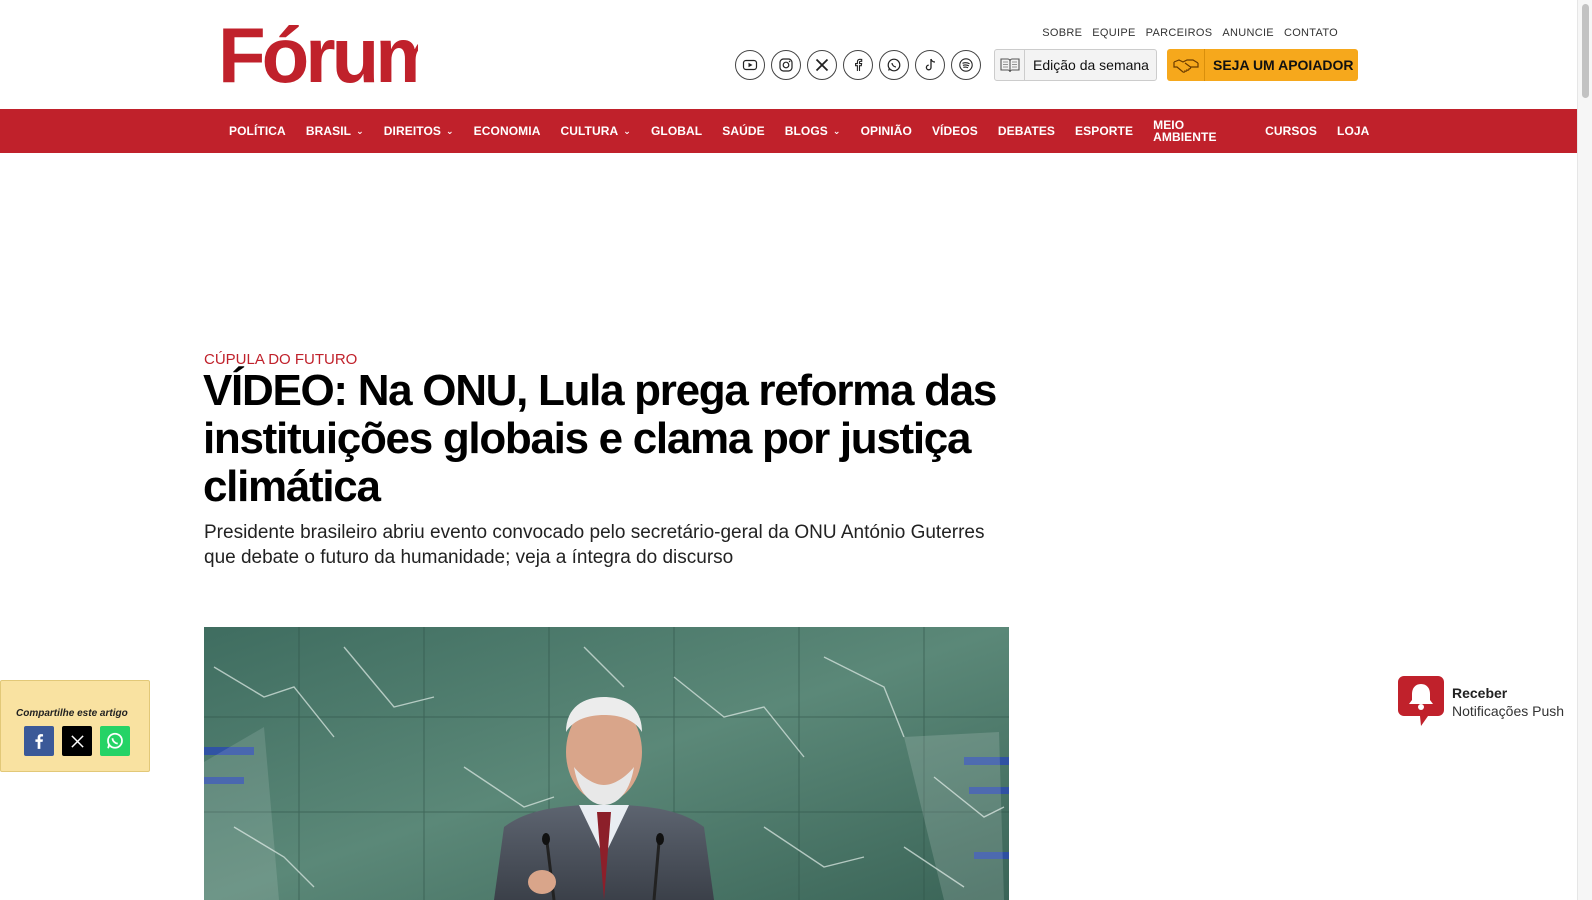  What do you see at coordinates (72, 713) in the screenshot?
I see `share-label: Compartilhe este artigo` at bounding box center [72, 713].